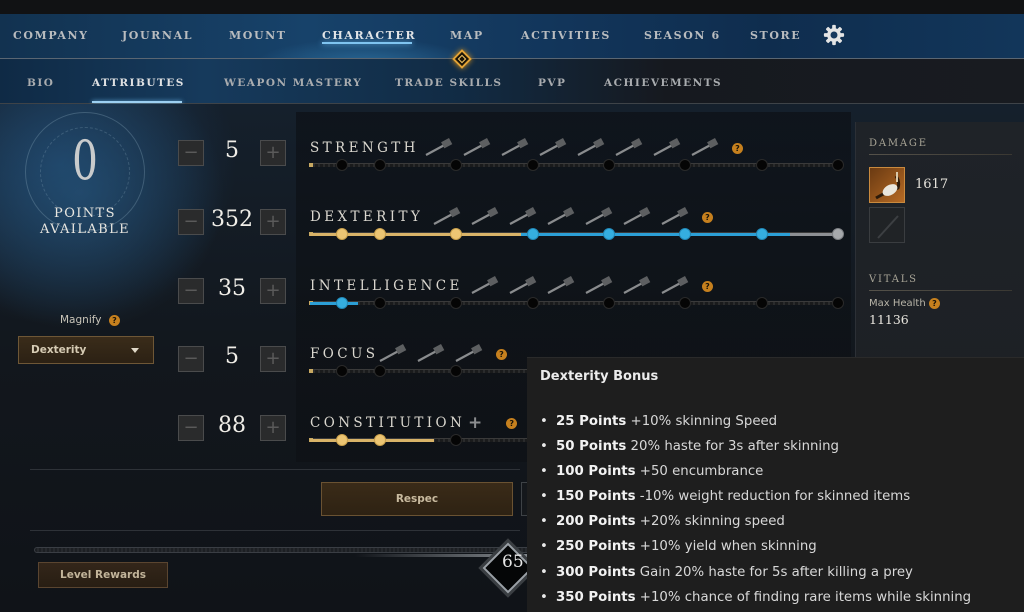 This screenshot has width=1024, height=612. I want to click on plus-icon: +, so click(273, 358).